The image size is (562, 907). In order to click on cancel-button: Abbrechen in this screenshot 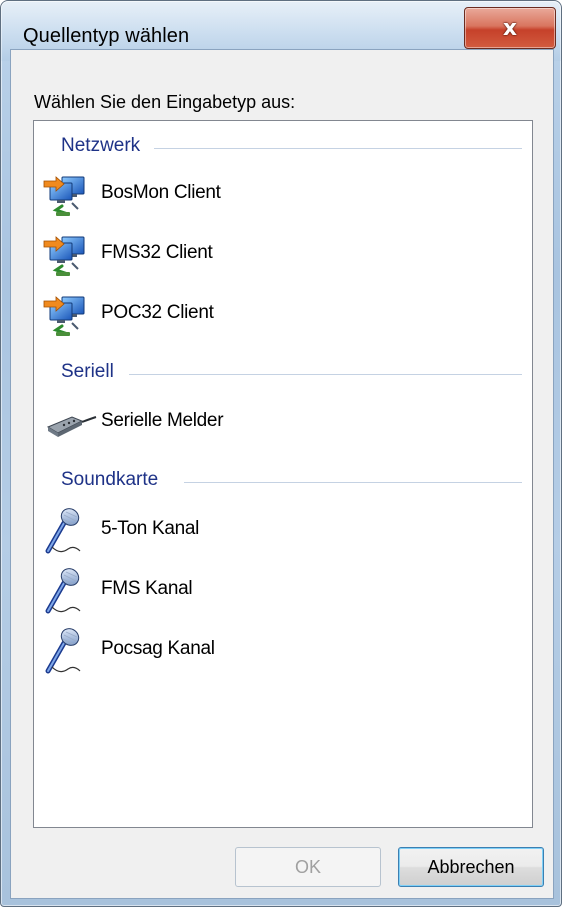, I will do `click(471, 867)`.